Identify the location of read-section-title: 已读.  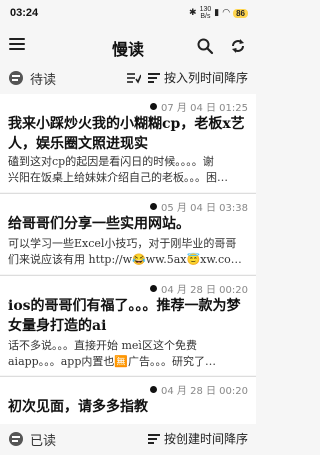
(43, 441).